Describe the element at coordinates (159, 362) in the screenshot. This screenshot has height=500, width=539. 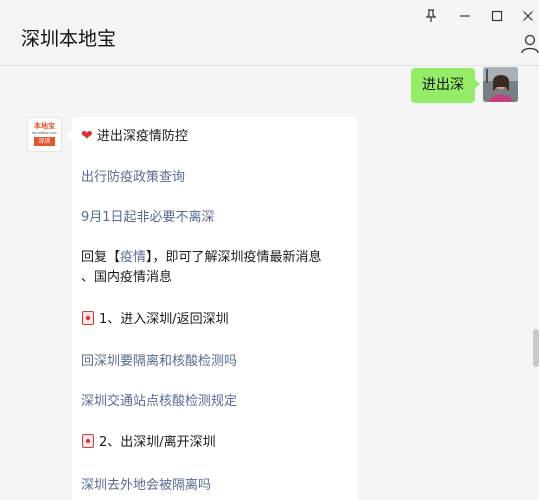
I see `link-return-quarantine: 回深圳要隔离和核酸检测吗` at that location.